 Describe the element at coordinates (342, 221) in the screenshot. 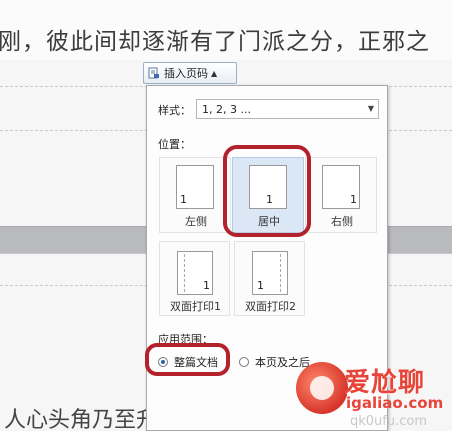

I see `position-caption-right: 右侧` at that location.